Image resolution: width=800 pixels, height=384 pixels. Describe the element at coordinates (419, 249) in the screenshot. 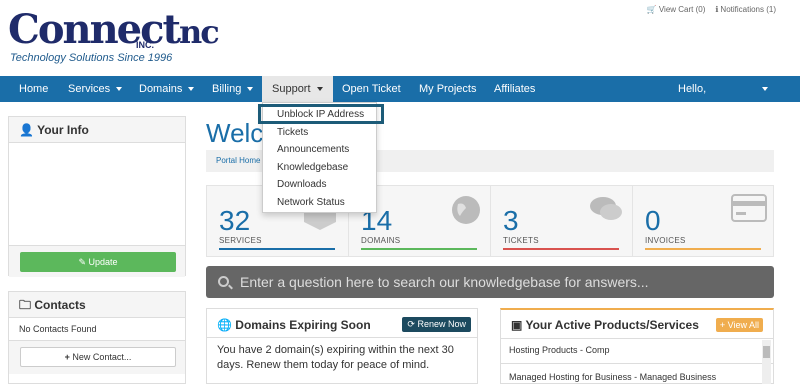

I see `stat-domains-bar` at that location.